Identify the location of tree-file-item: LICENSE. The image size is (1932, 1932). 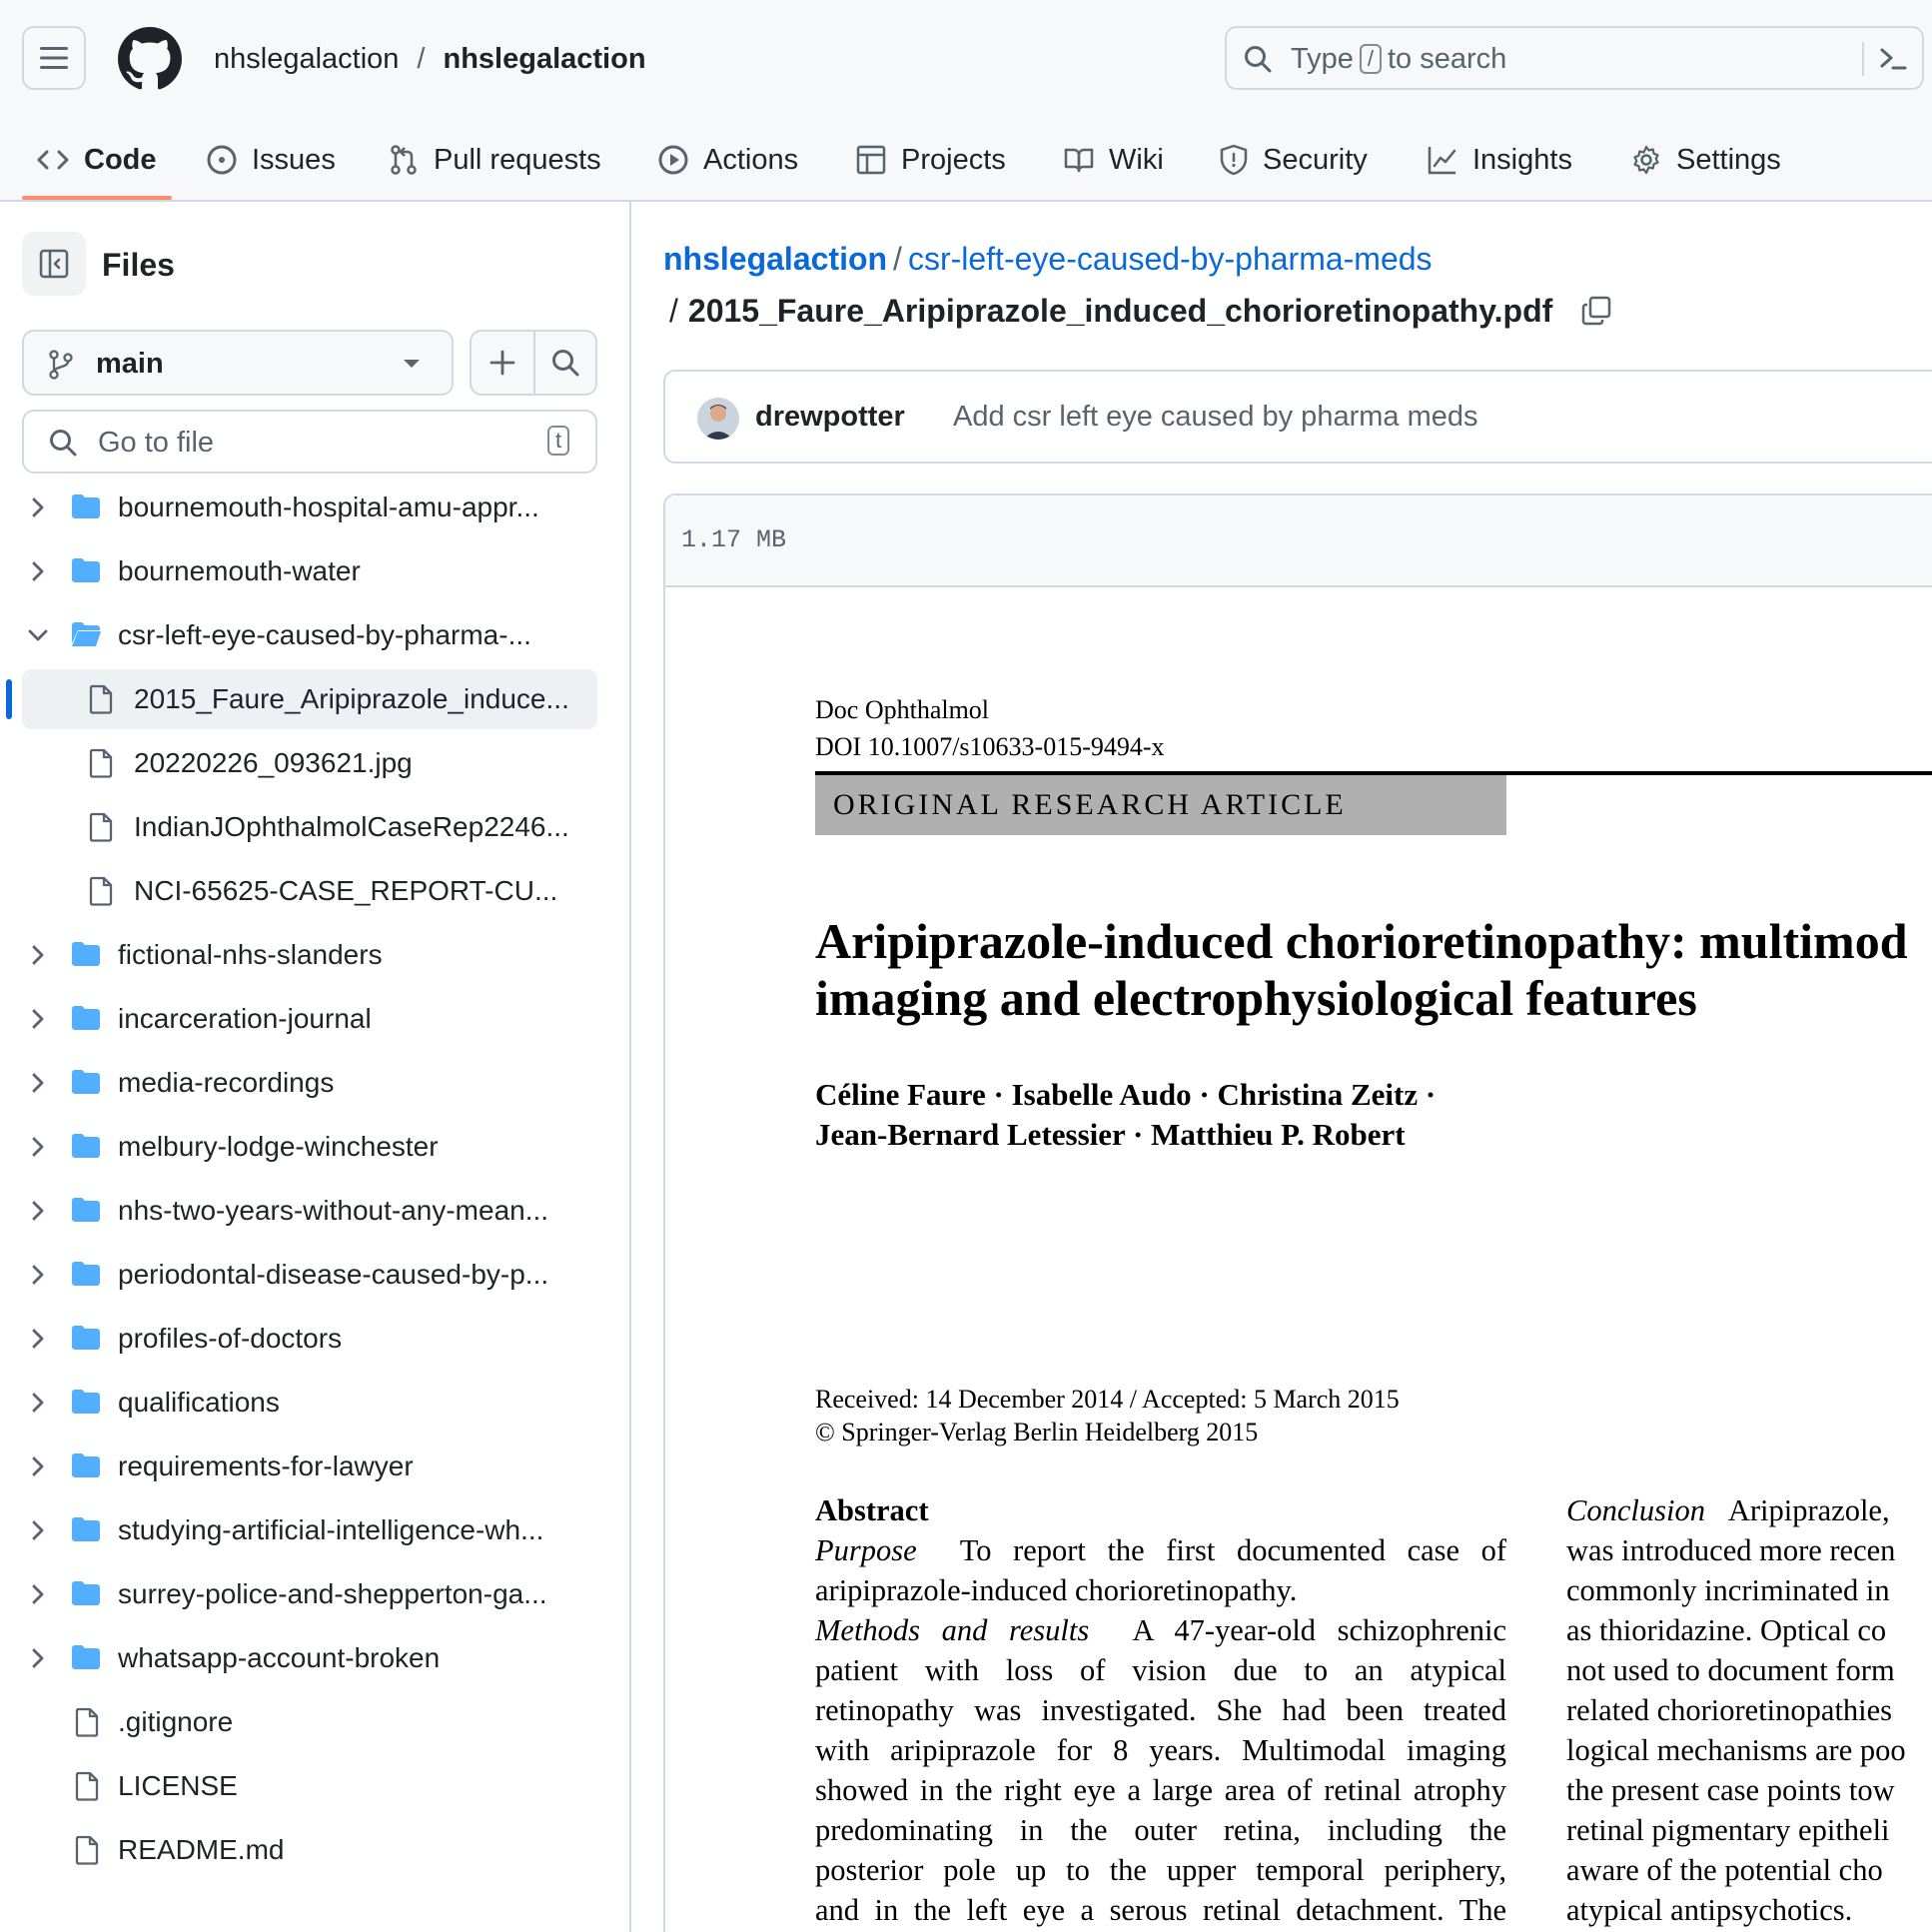
(314, 1786).